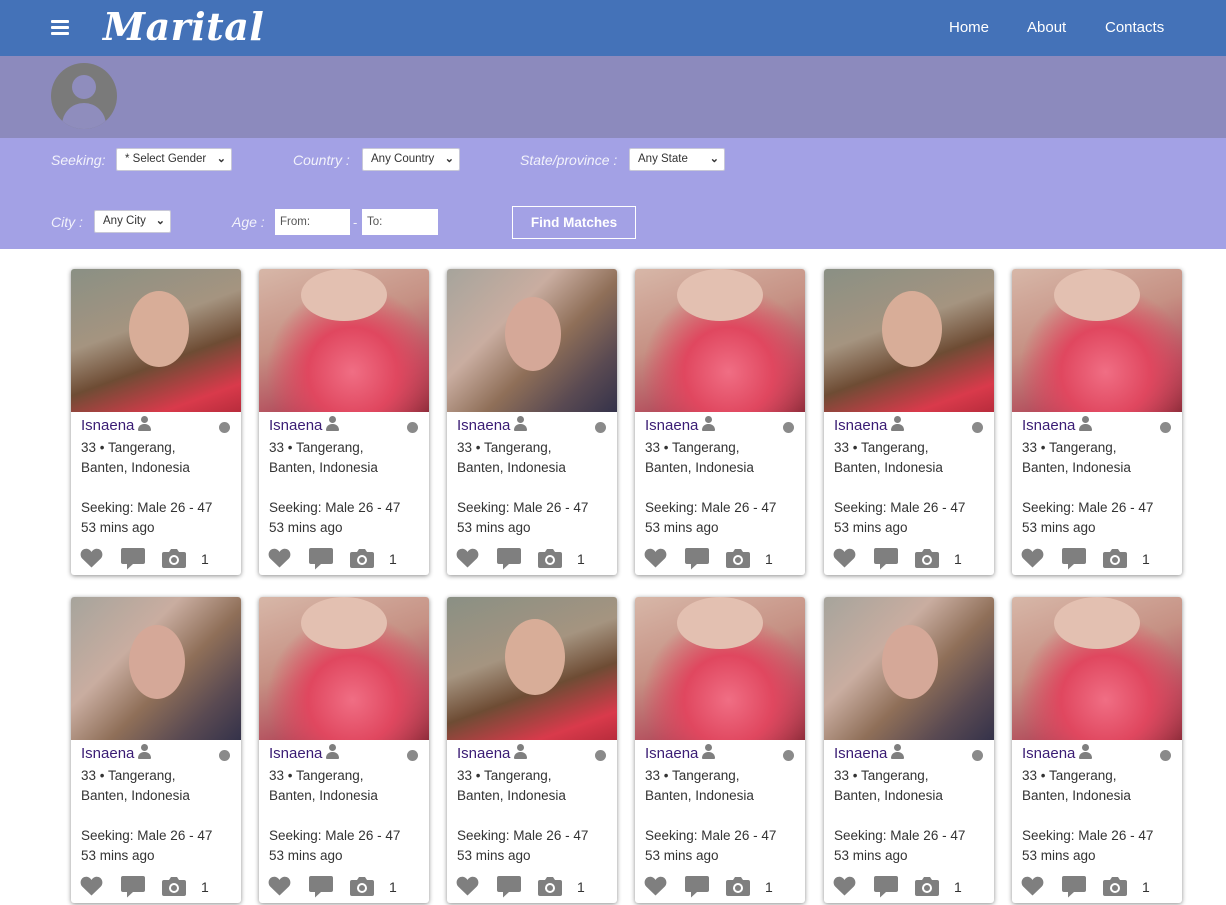 This screenshot has height=905, width=1226. Describe the element at coordinates (1134, 27) in the screenshot. I see `nav-contacts-link: Contacts` at that location.